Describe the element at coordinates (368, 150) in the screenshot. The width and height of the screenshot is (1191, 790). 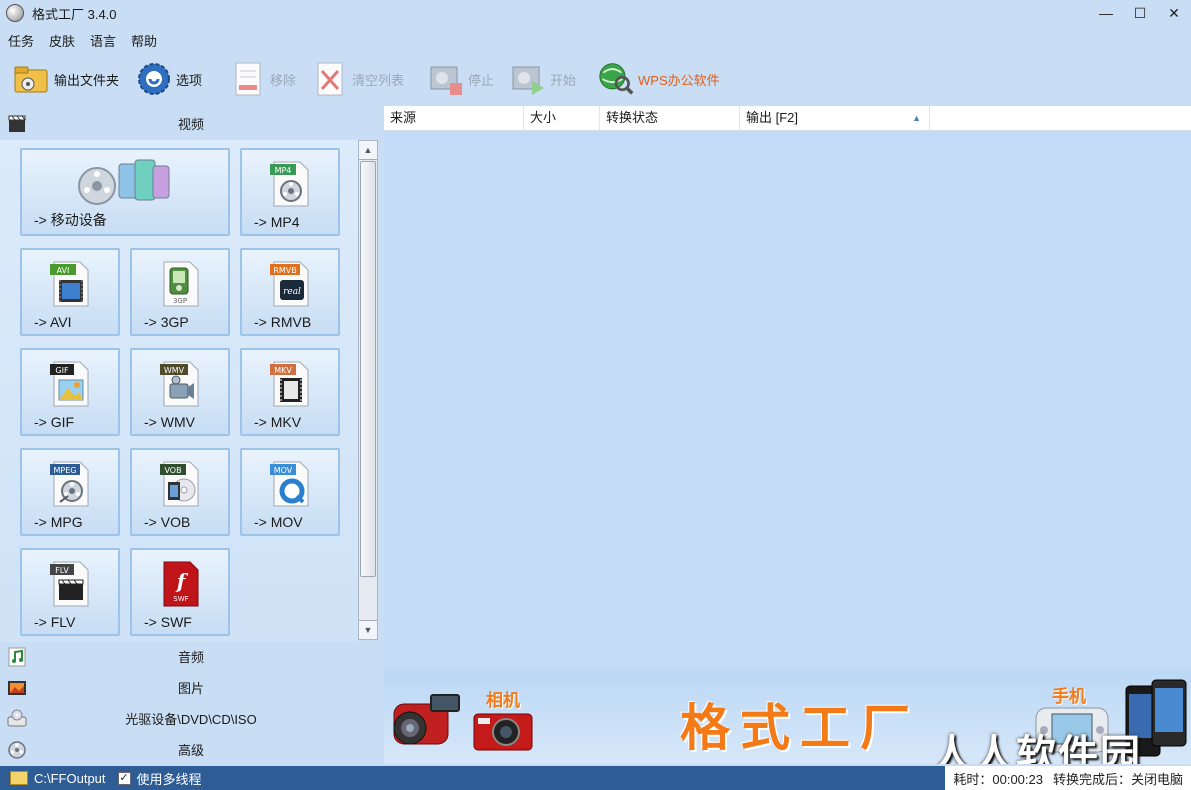
I see `scroll-up-icon: ▲` at that location.